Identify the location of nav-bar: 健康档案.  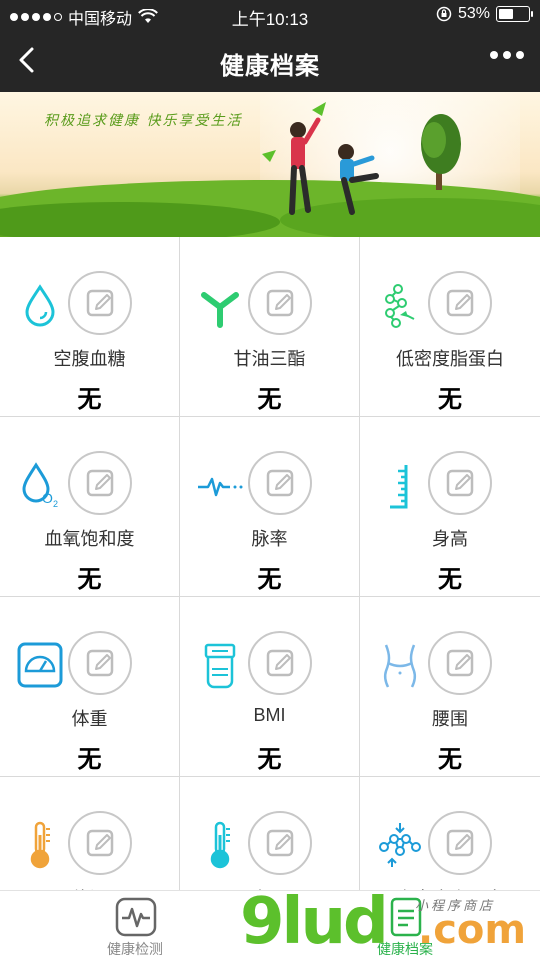
(270, 61).